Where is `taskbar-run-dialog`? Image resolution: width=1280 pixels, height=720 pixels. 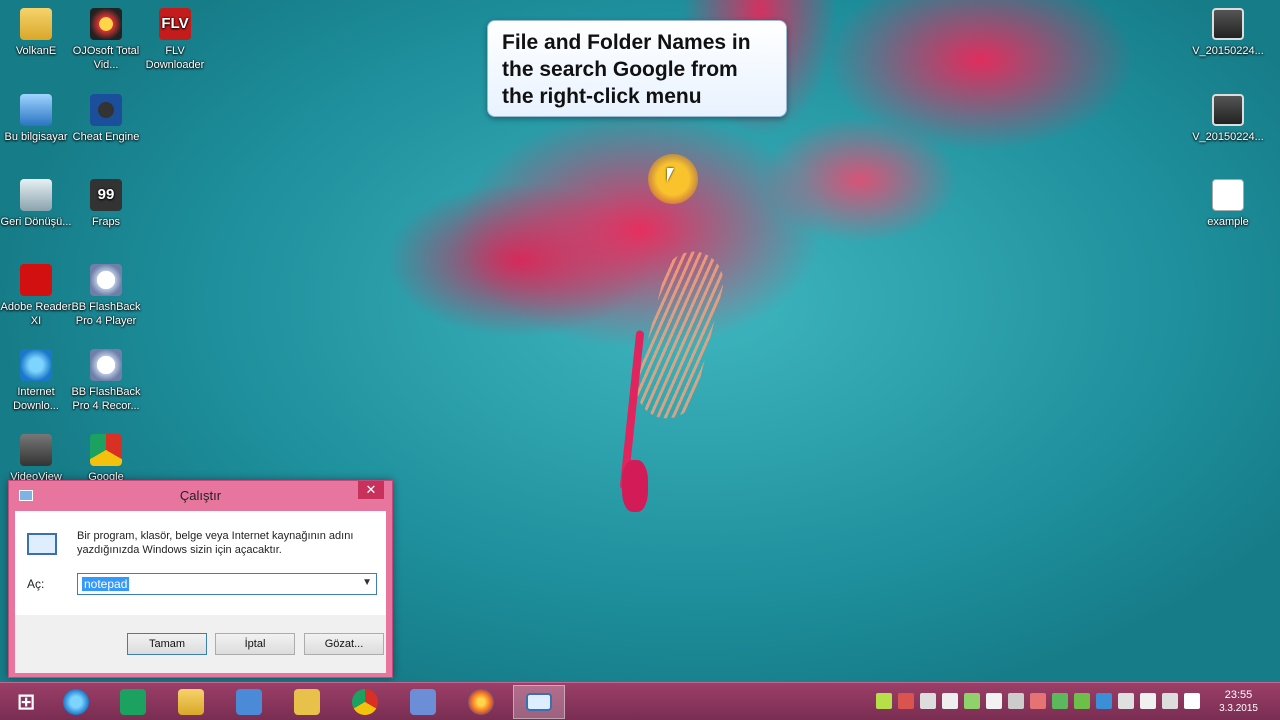
taskbar-run-dialog is located at coordinates (539, 702).